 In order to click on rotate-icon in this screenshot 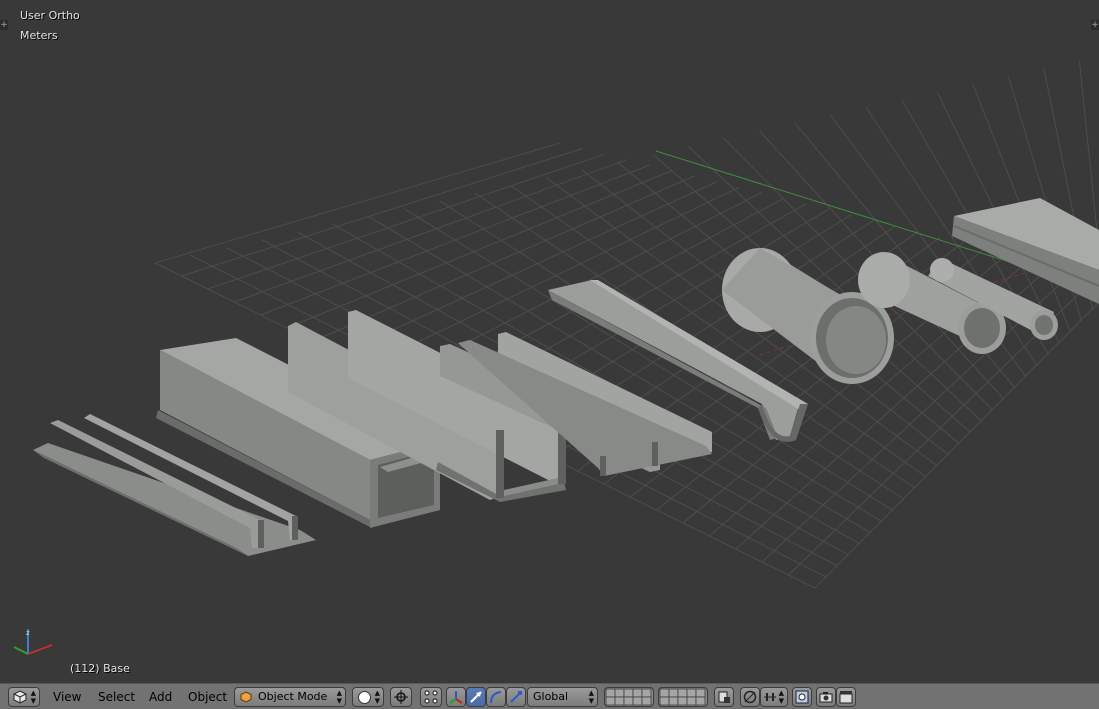, I will do `click(496, 697)`.